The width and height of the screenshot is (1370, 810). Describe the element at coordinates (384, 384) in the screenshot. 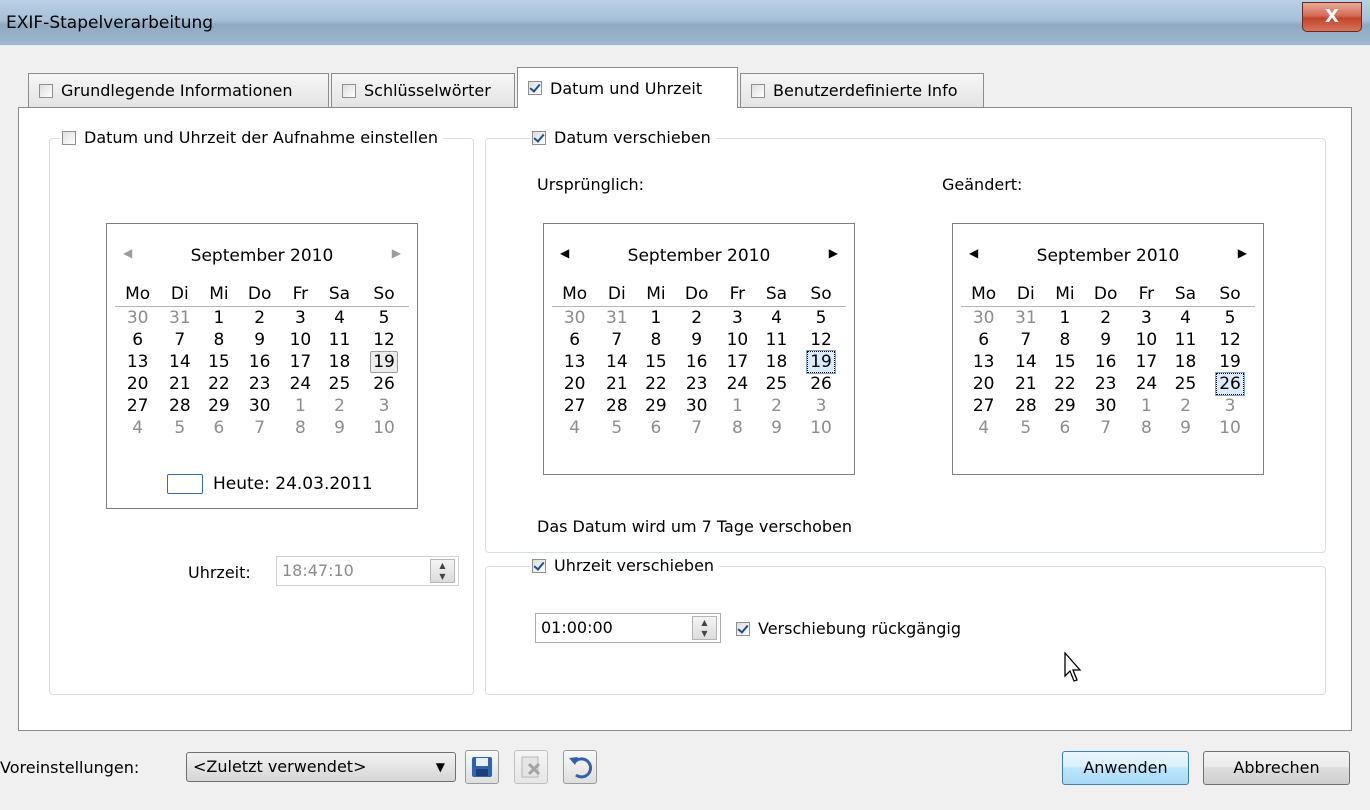

I see `calendar-day: 26` at that location.